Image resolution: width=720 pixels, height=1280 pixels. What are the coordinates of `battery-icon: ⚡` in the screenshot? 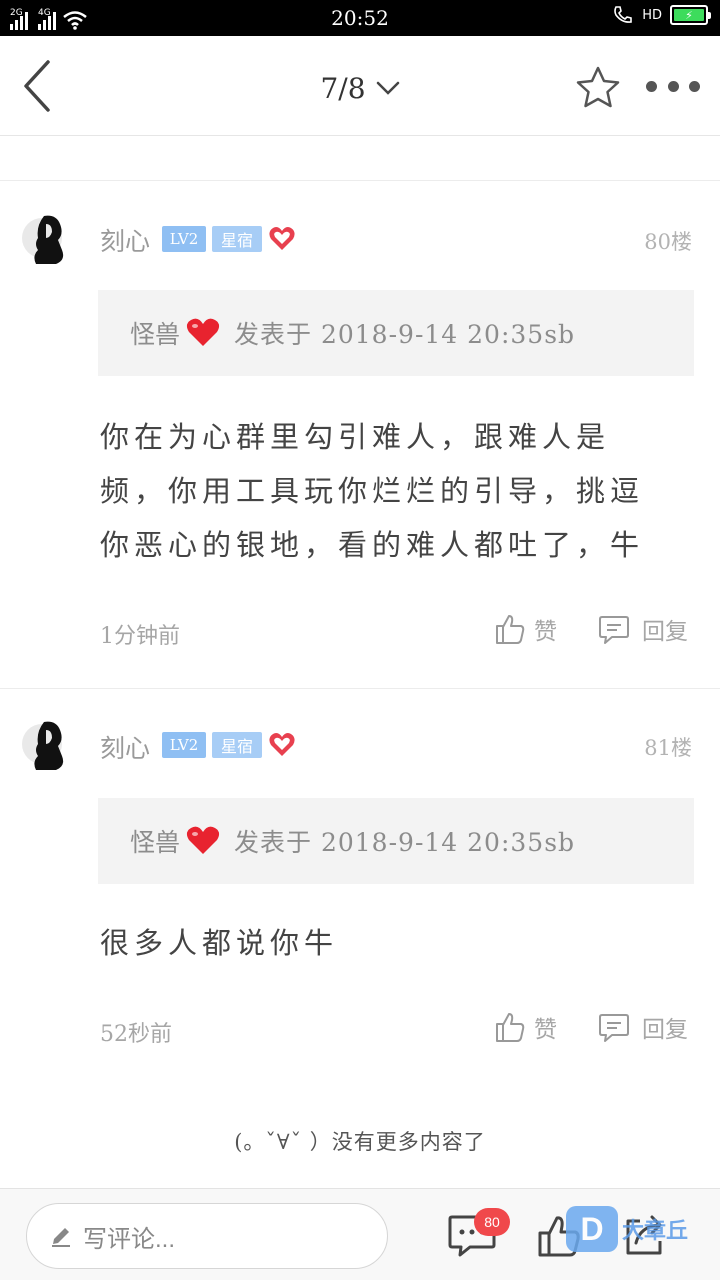 It's located at (690, 15).